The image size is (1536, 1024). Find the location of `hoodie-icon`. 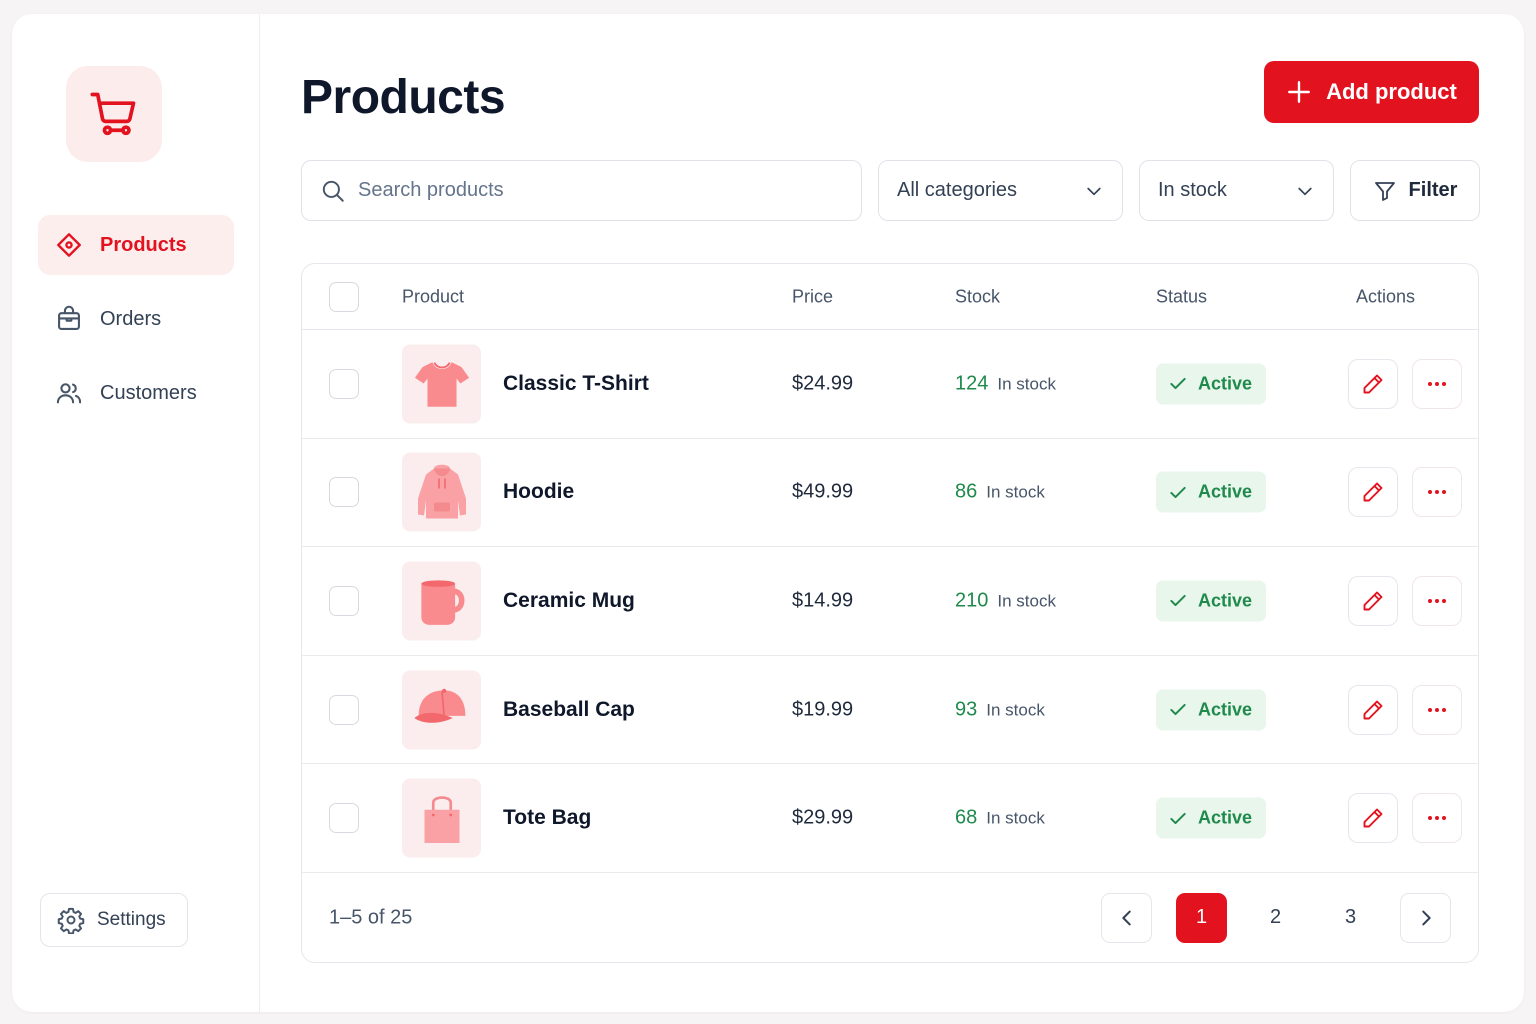

hoodie-icon is located at coordinates (441, 491).